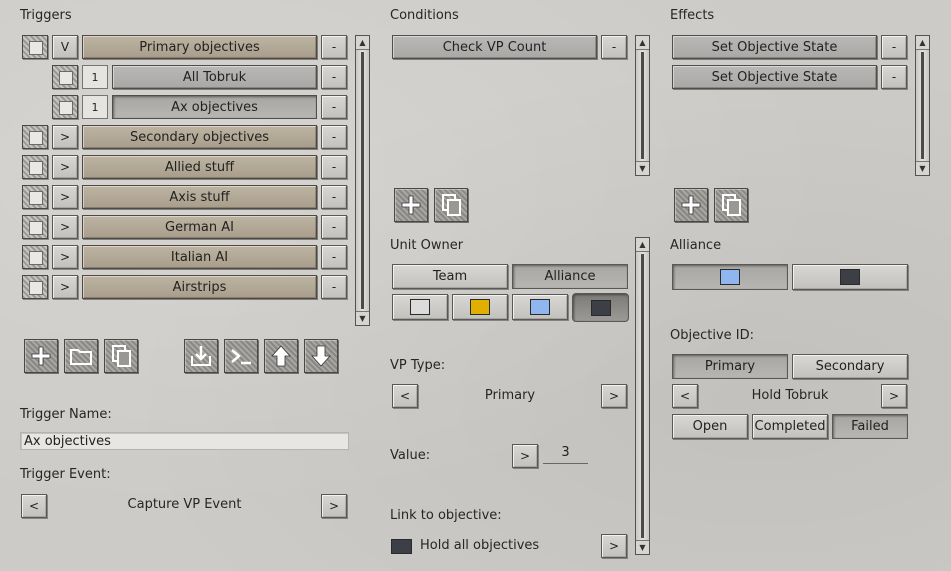 Image resolution: width=951 pixels, height=571 pixels. What do you see at coordinates (731, 205) in the screenshot?
I see `duplicate-effect-button` at bounding box center [731, 205].